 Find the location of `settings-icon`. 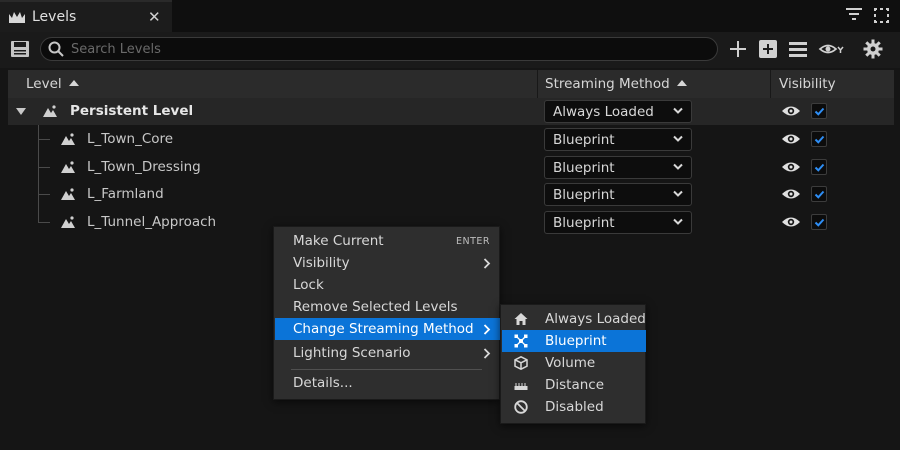

settings-icon is located at coordinates (873, 49).